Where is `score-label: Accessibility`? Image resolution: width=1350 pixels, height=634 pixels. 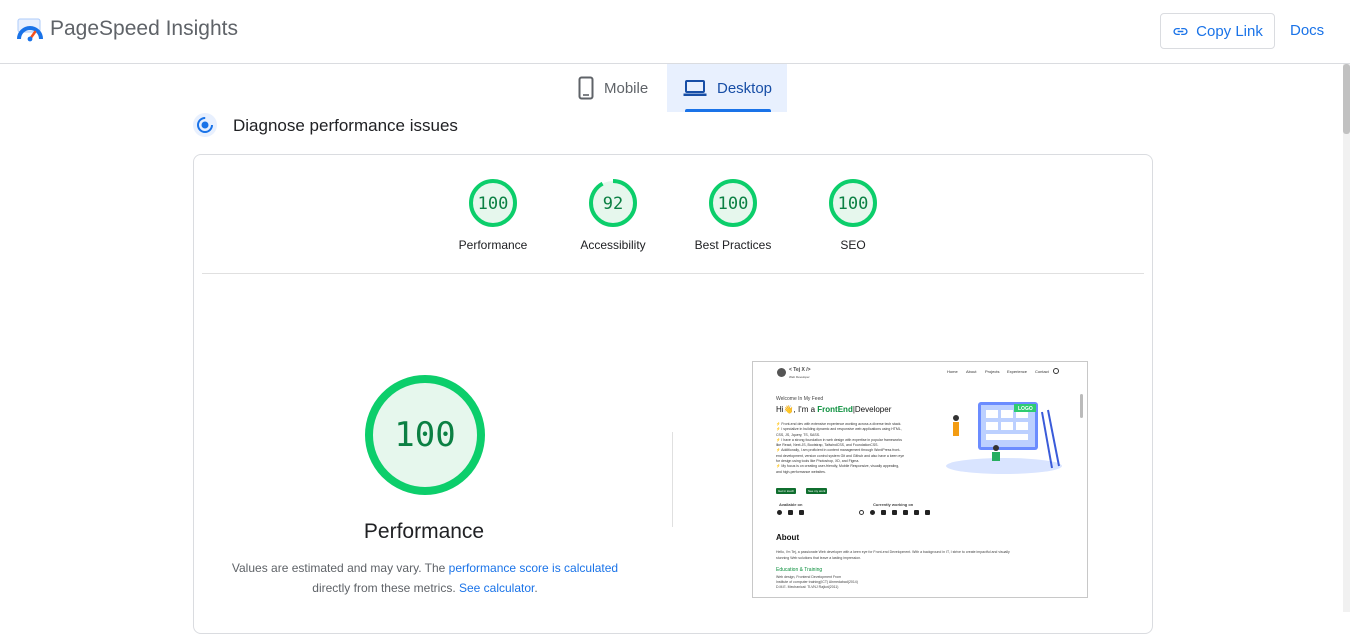 score-label: Accessibility is located at coordinates (613, 245).